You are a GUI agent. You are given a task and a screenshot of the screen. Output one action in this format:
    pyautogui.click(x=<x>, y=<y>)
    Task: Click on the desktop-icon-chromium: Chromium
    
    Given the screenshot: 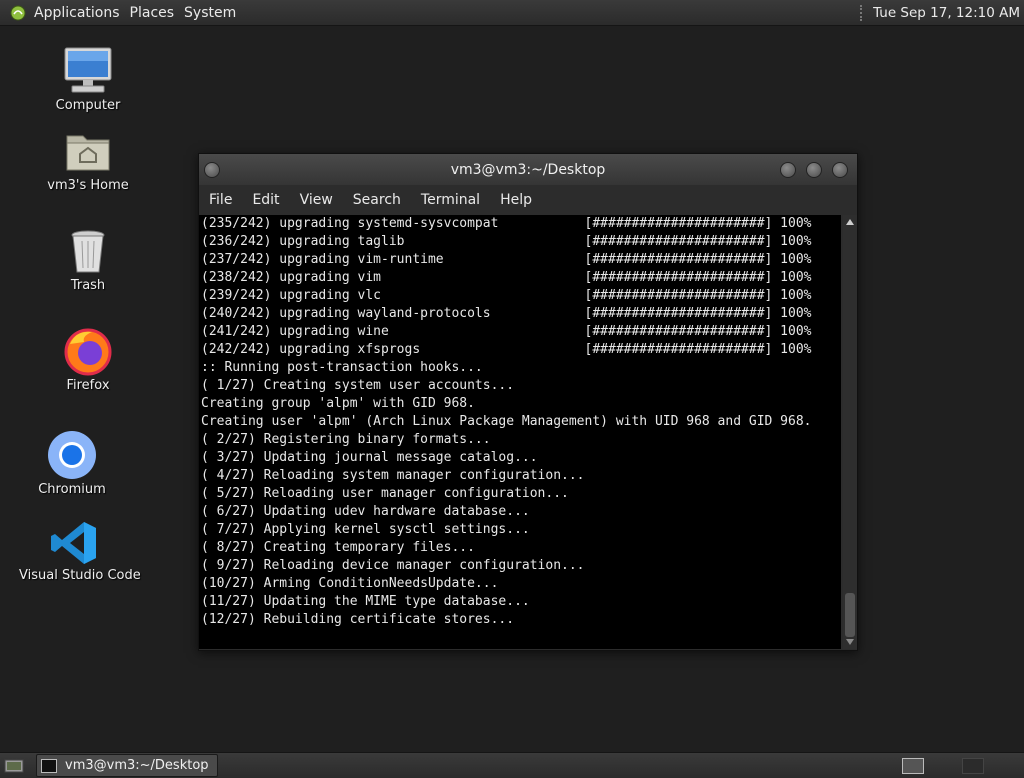 What is the action you would take?
    pyautogui.click(x=72, y=463)
    